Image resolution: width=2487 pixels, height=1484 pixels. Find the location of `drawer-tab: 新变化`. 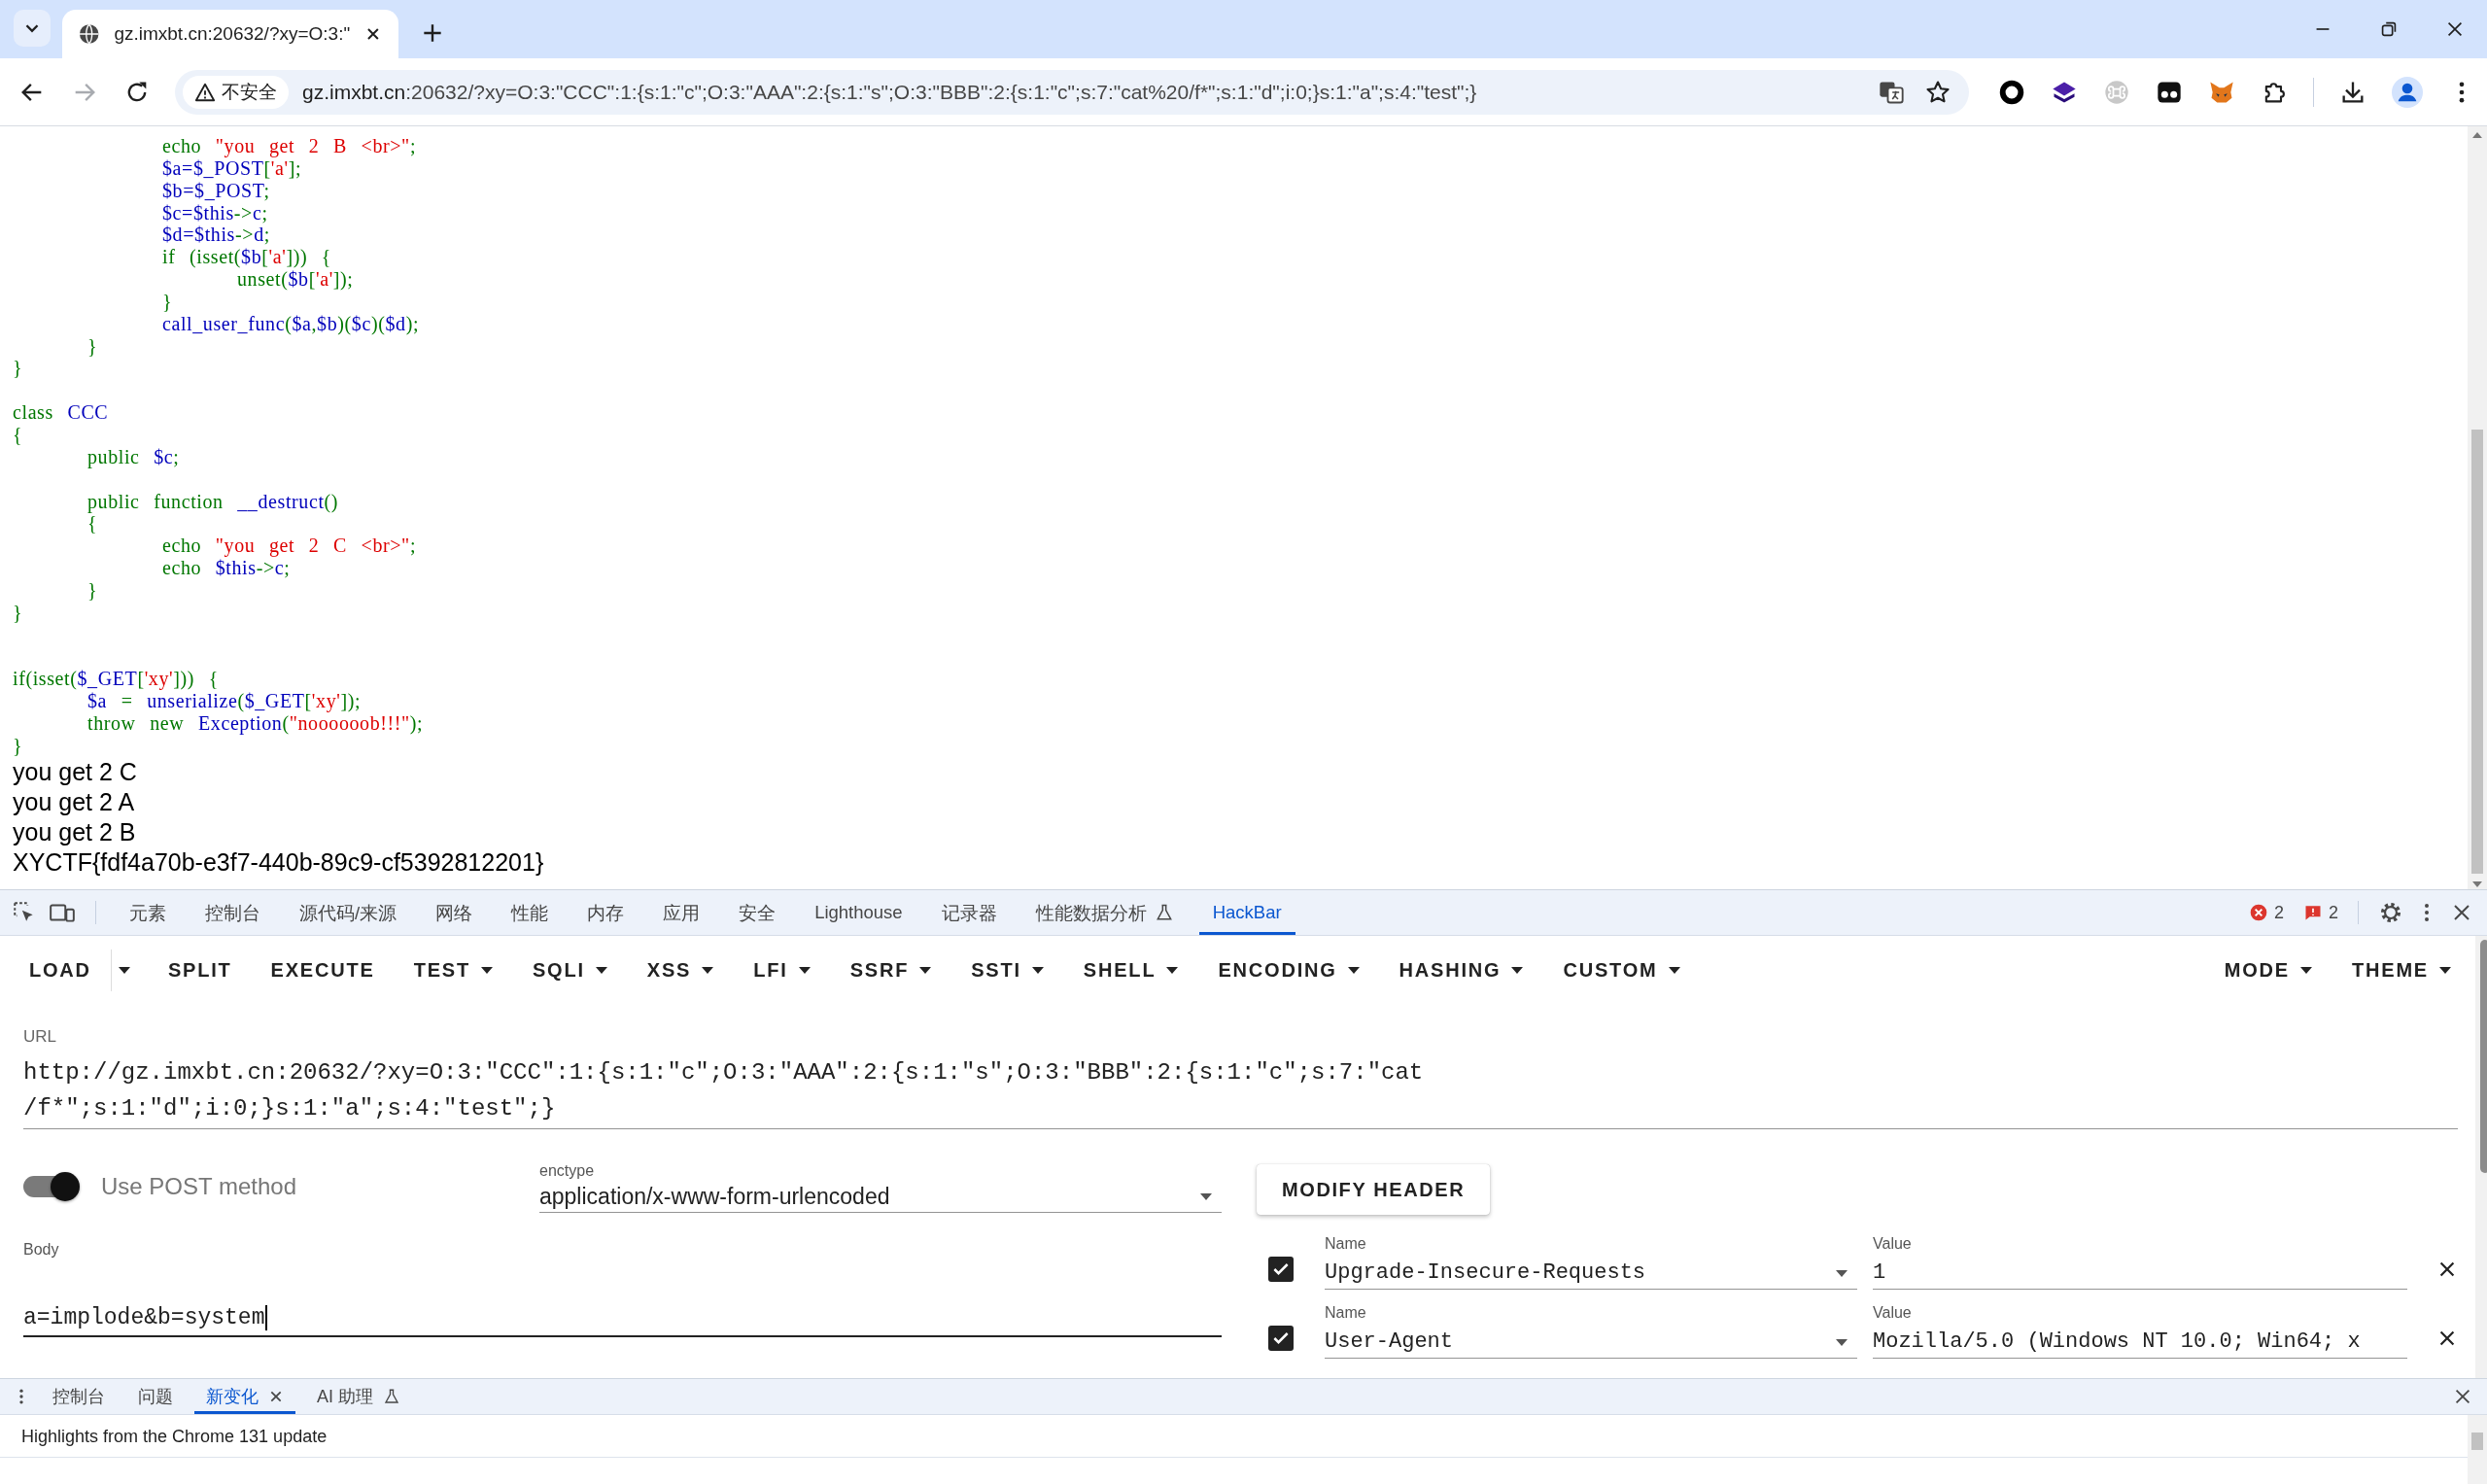

drawer-tab: 新变化 is located at coordinates (244, 1396).